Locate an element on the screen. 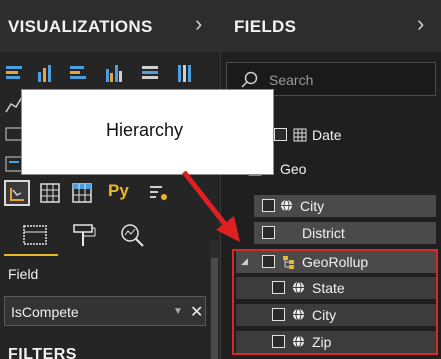  100-percent-bar-chart-icon is located at coordinates (150, 72).